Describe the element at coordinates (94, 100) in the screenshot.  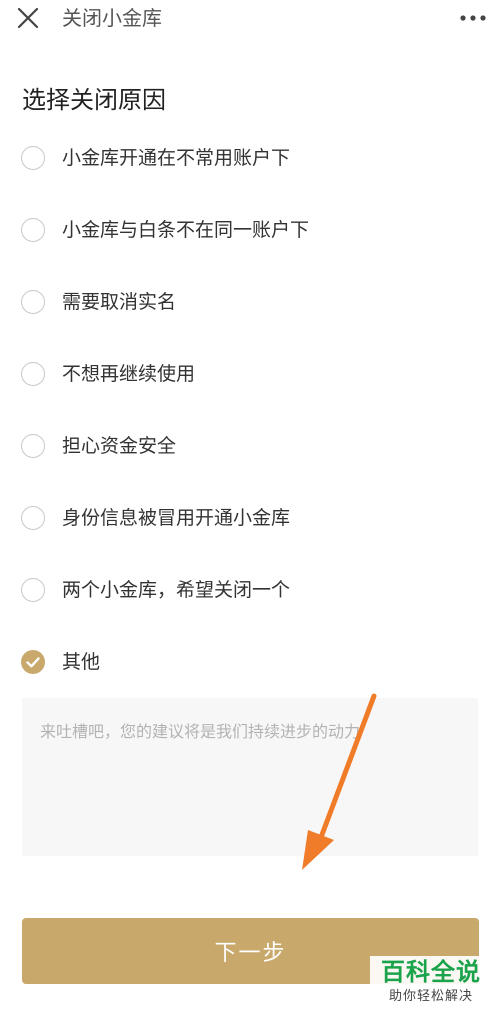
I see `section-title: 选择关闭原因` at that location.